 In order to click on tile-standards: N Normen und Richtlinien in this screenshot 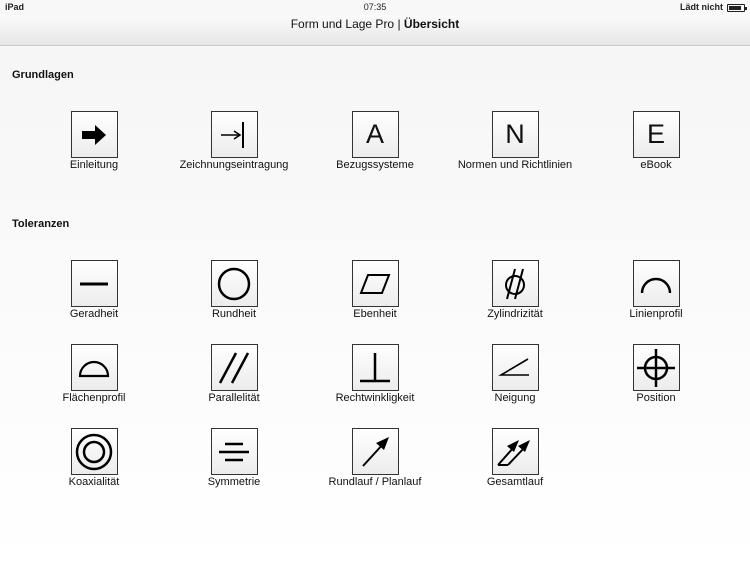, I will do `click(515, 141)`.